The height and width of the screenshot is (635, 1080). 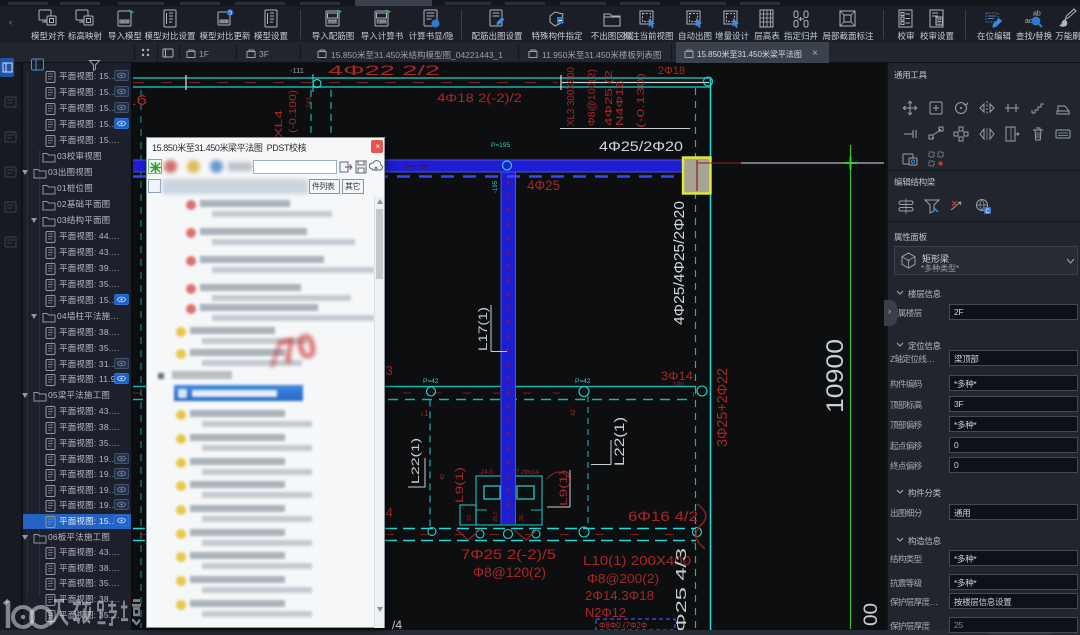 I want to click on svg-text: C, so click(x=987, y=212).